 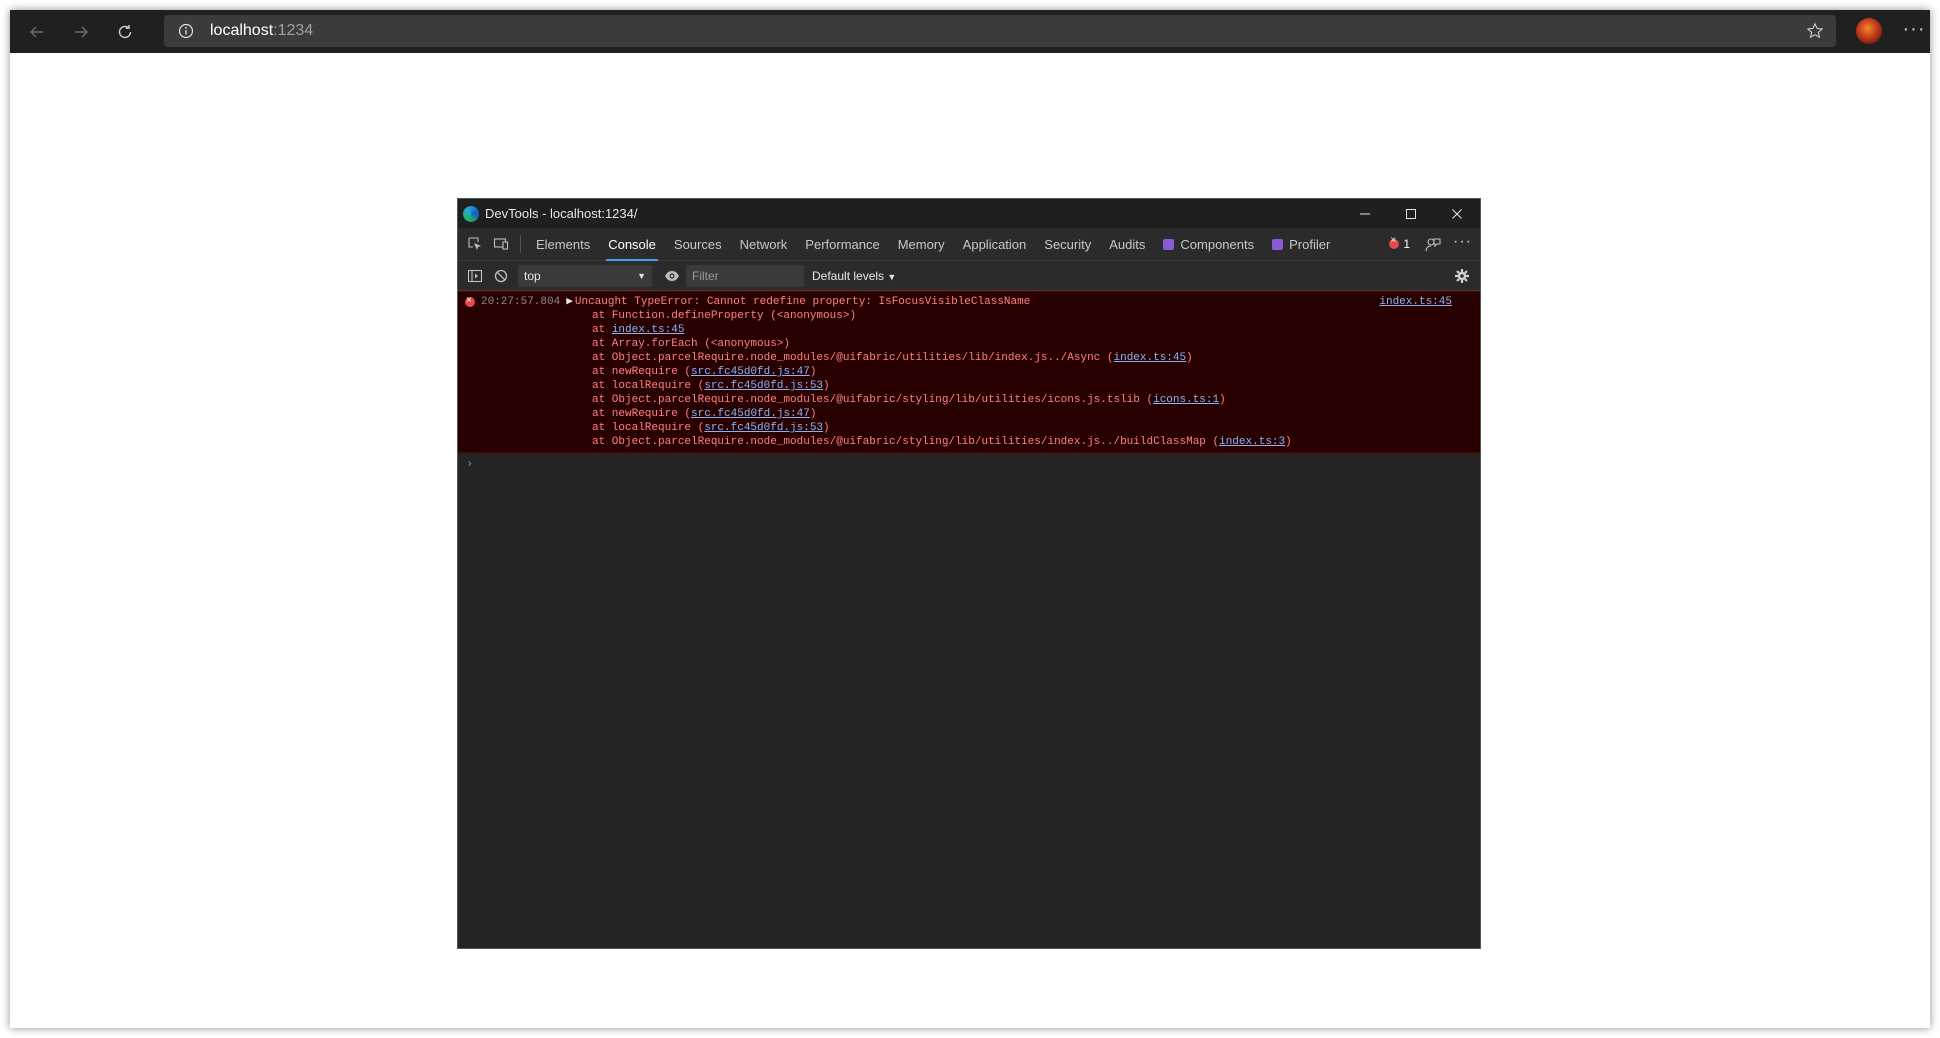 What do you see at coordinates (1462, 242) in the screenshot?
I see `more-options-icon: ···` at bounding box center [1462, 242].